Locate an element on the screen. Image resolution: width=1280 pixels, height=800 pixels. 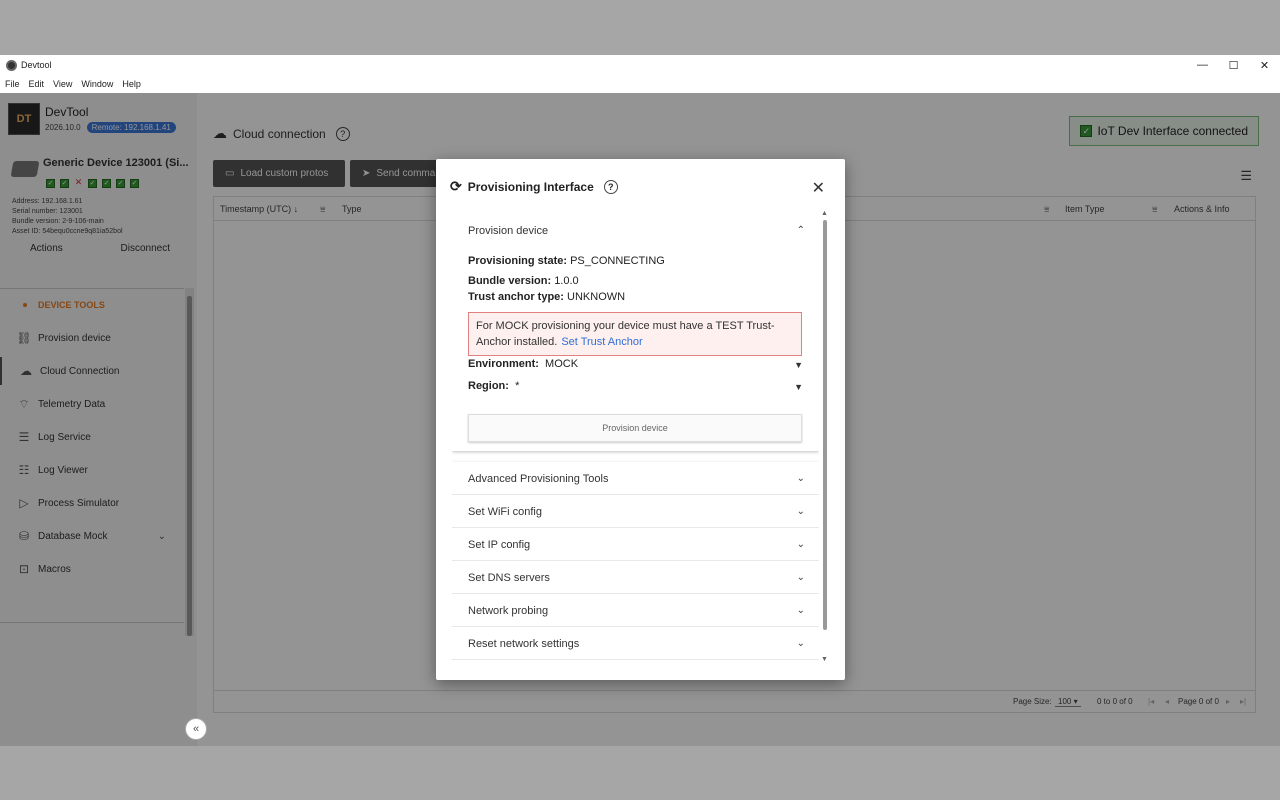
provision-device-button: Provision device is located at coordinates (635, 428).